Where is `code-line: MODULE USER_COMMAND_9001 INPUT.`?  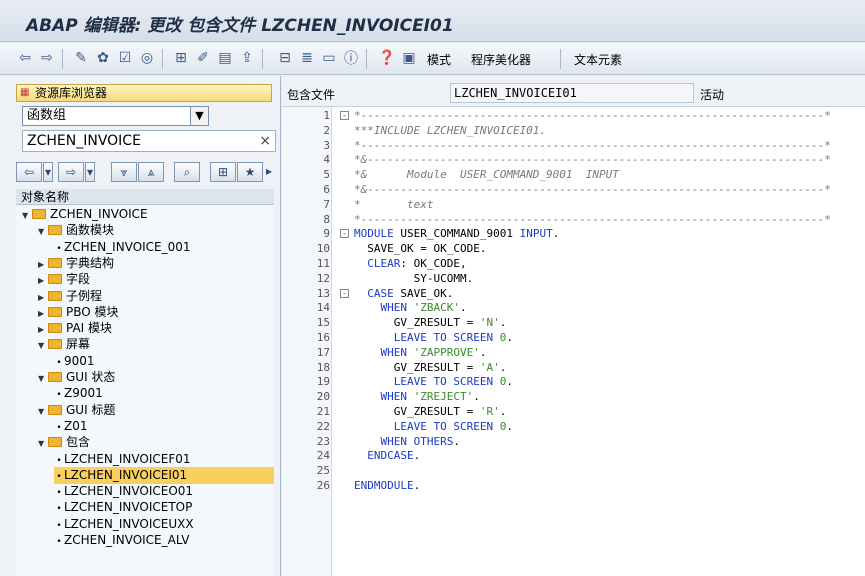 code-line: MODULE USER_COMMAND_9001 INPUT. is located at coordinates (456, 233).